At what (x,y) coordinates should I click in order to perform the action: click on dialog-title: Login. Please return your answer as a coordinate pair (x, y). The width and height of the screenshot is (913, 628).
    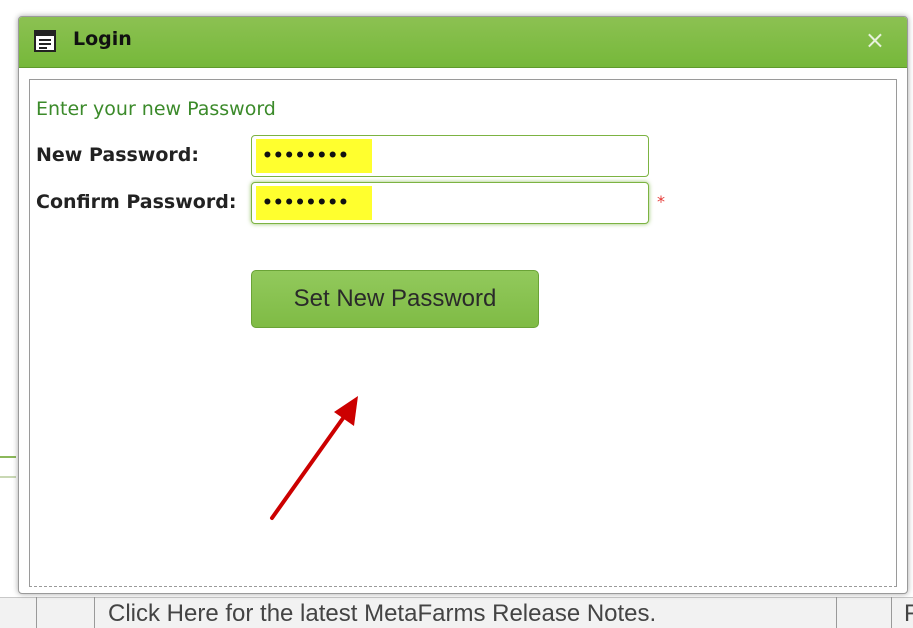
    Looking at the image, I should click on (102, 39).